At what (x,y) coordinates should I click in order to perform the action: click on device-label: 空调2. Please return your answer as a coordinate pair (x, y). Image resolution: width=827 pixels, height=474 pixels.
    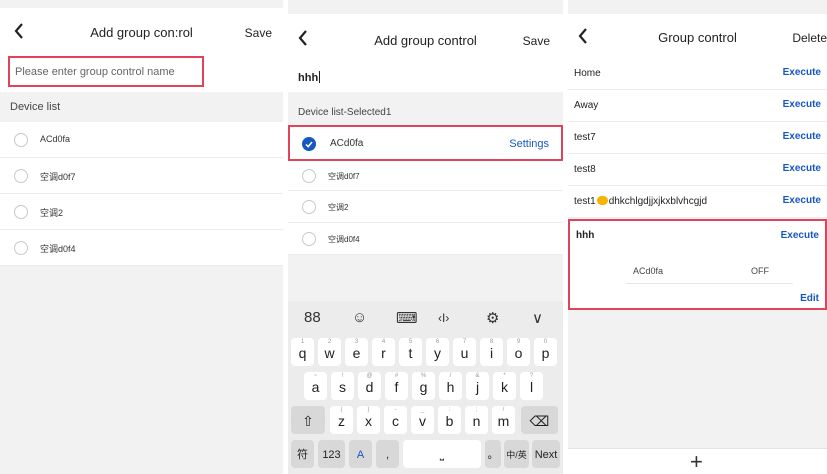
    Looking at the image, I should click on (52, 213).